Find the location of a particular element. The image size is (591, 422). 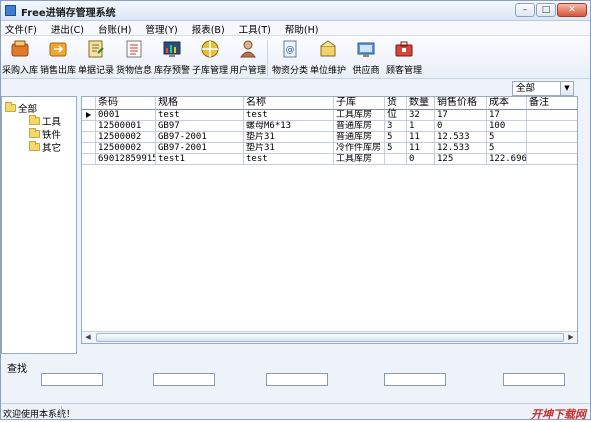

search-field-warehouse is located at coordinates (415, 379).